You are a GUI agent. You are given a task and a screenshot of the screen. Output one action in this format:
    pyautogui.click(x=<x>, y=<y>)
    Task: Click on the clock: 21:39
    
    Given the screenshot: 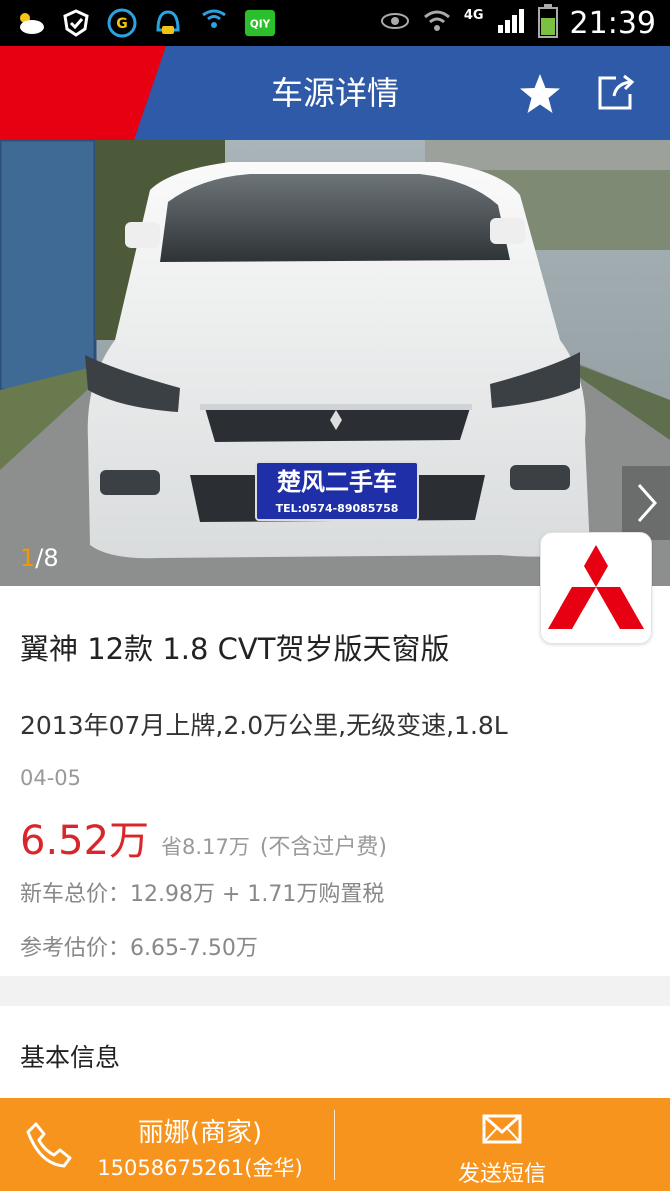 What is the action you would take?
    pyautogui.click(x=612, y=23)
    